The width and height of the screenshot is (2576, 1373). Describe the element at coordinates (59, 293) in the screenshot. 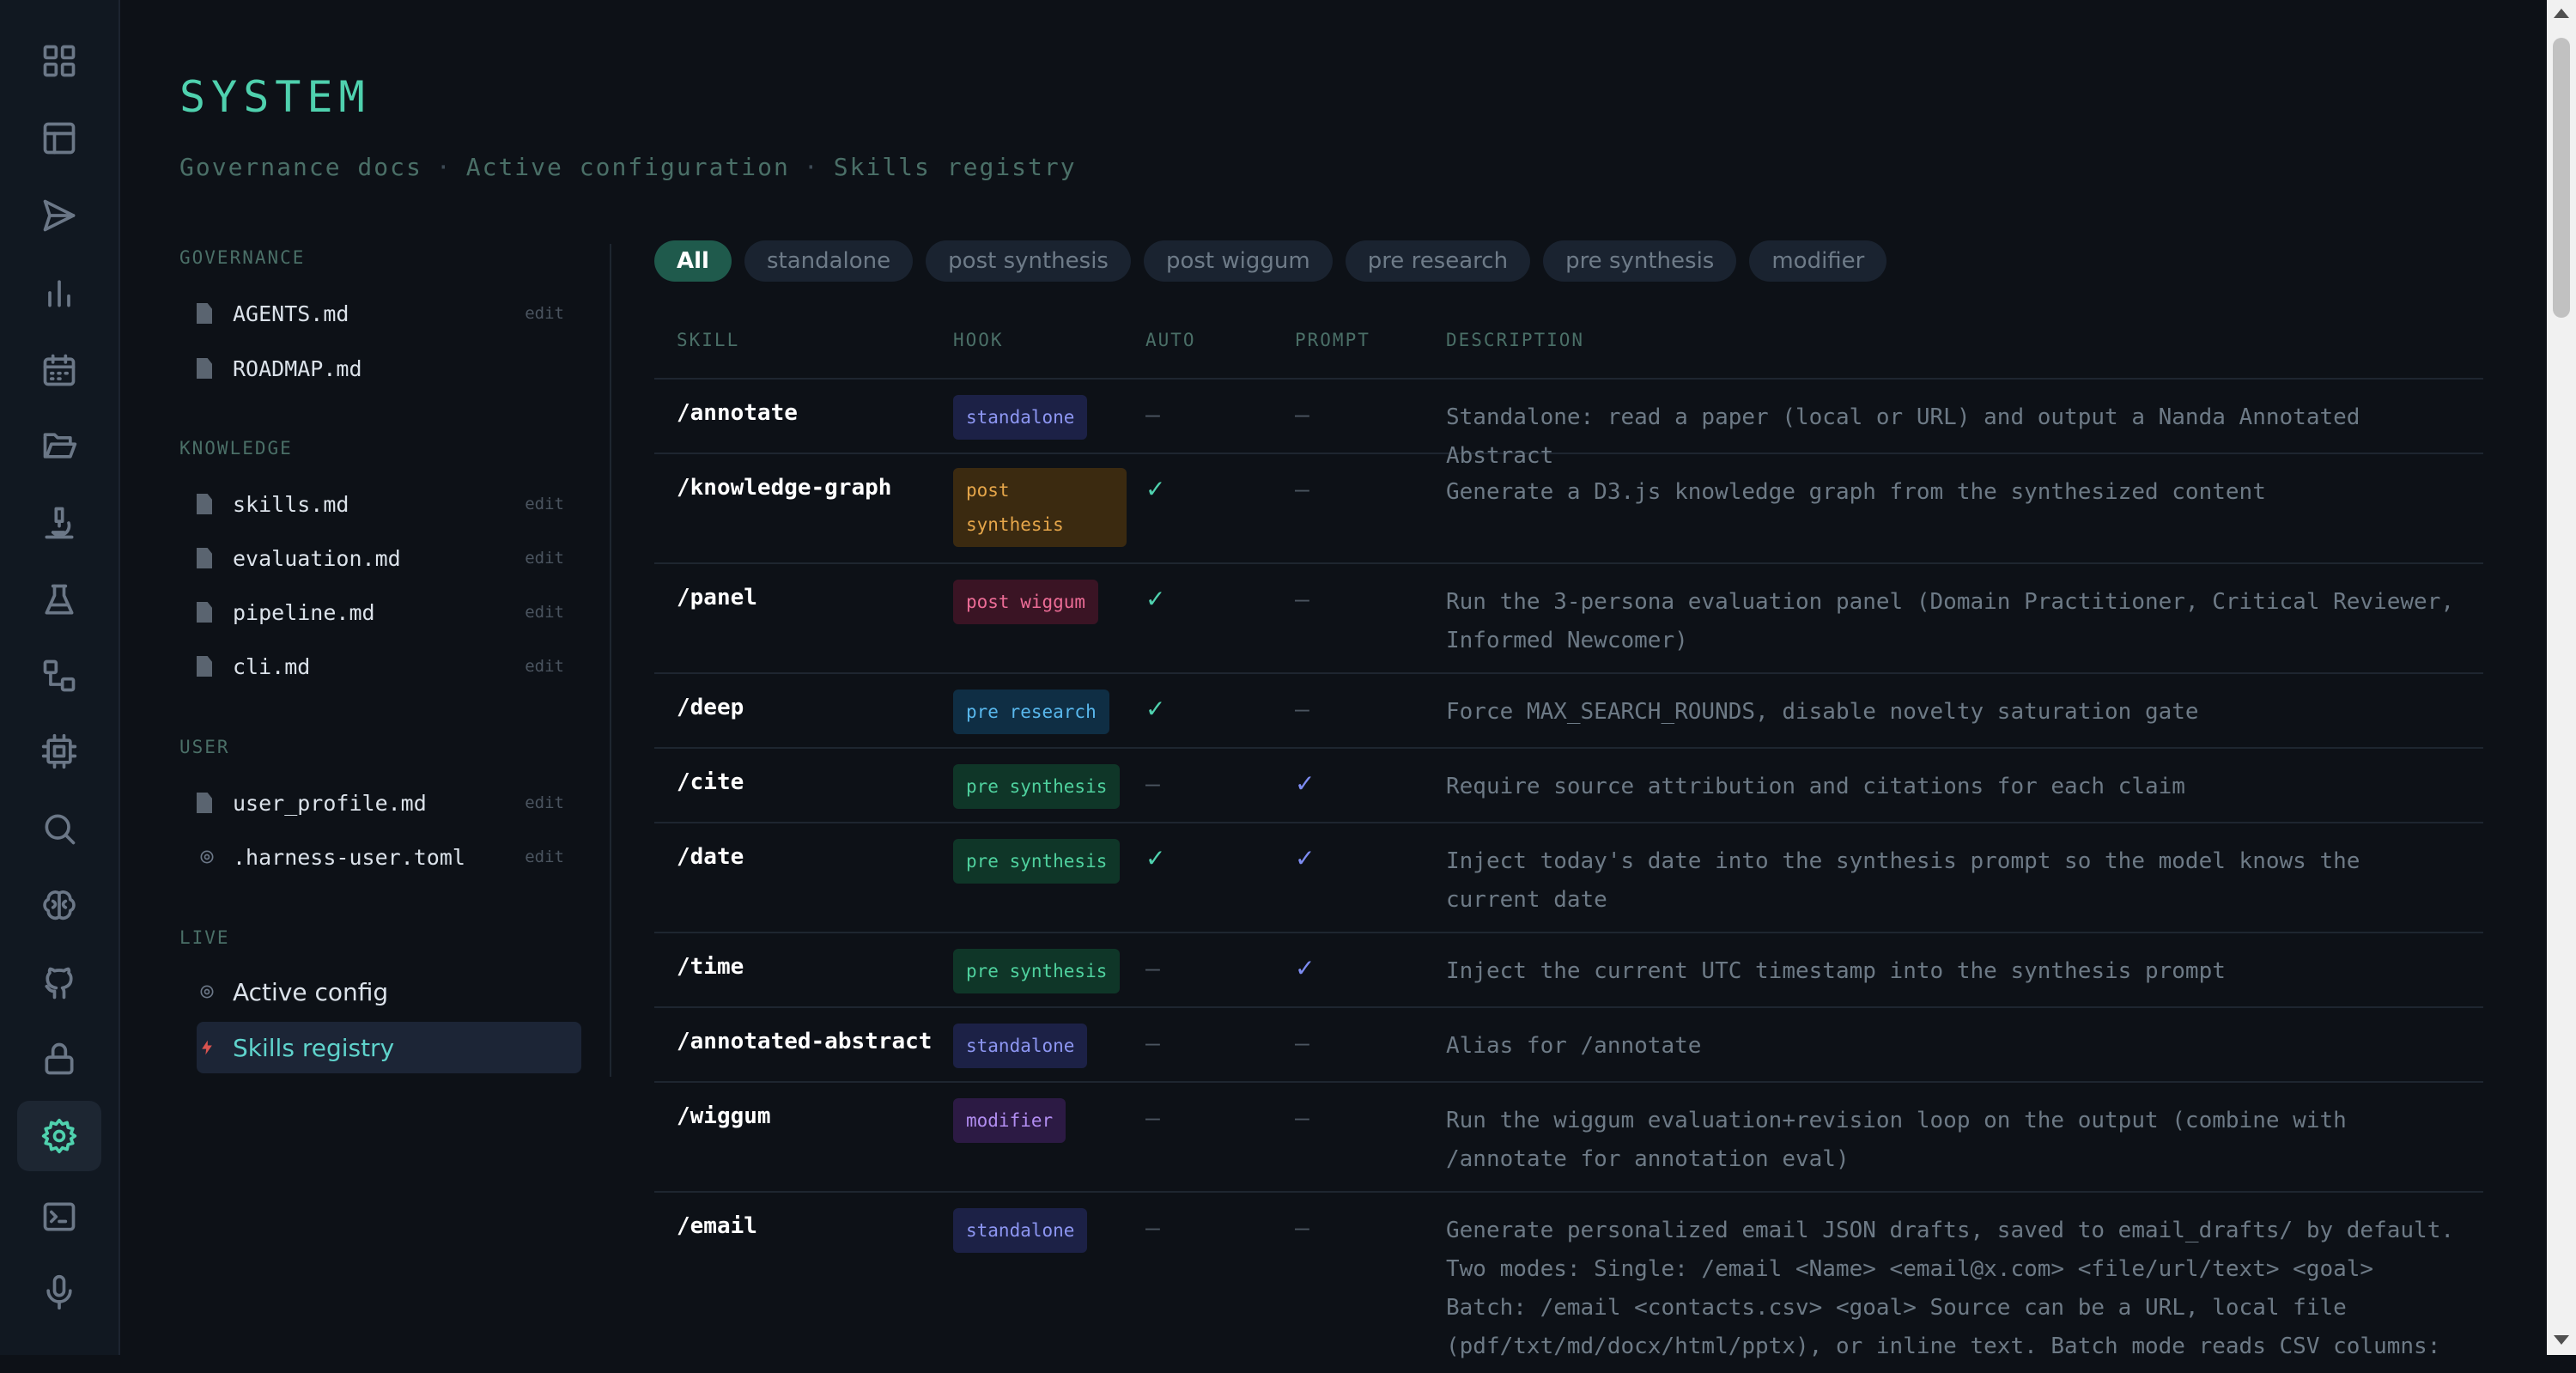

I see `bar-chart-icon` at that location.